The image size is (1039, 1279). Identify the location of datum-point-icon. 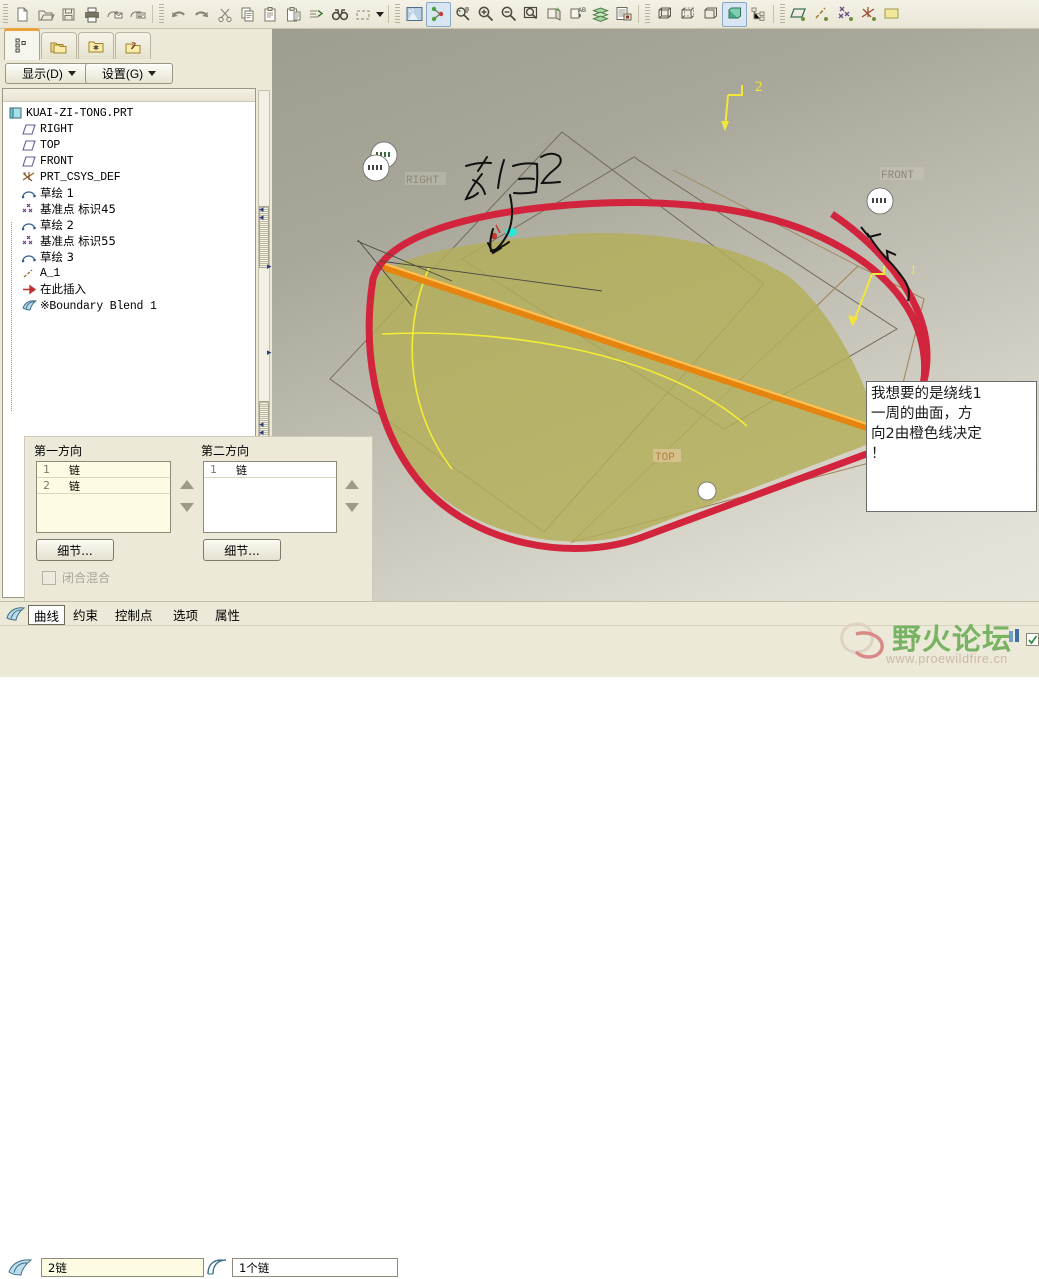
(845, 14).